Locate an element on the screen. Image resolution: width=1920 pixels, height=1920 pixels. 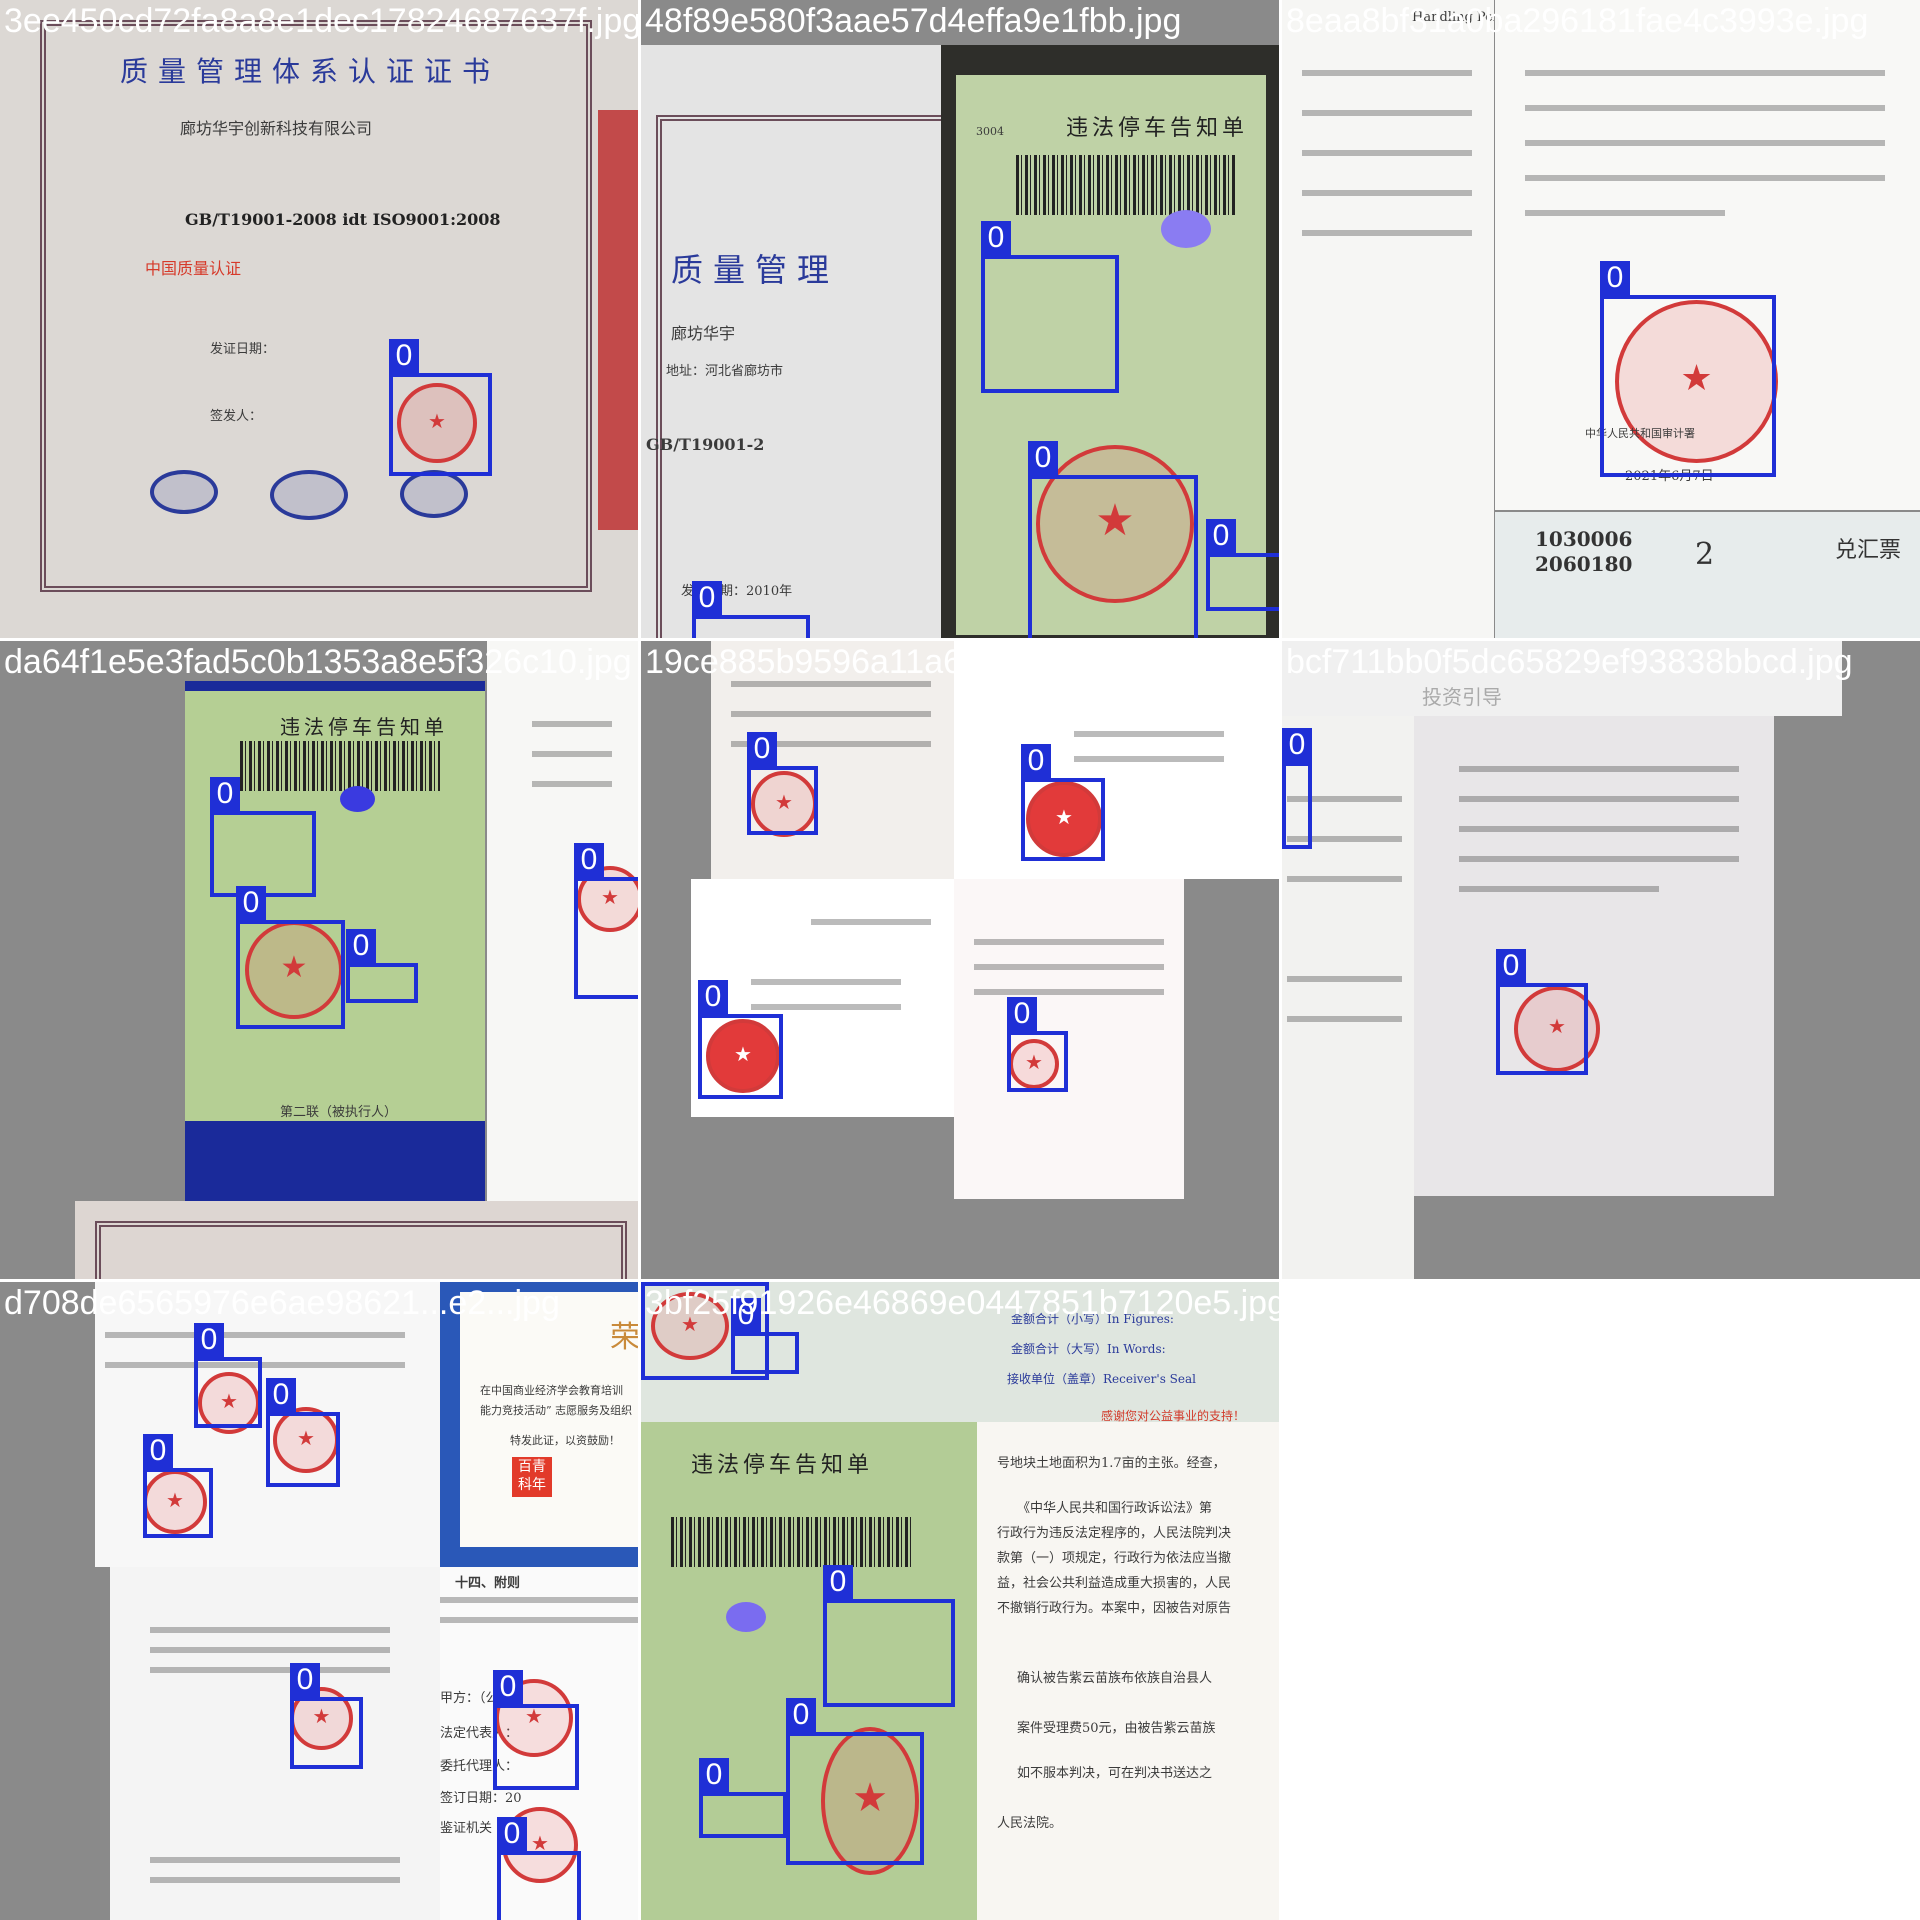
filename-label: 48f89e580f3aae57d4effa9e1fbb.jpg is located at coordinates (913, 21).